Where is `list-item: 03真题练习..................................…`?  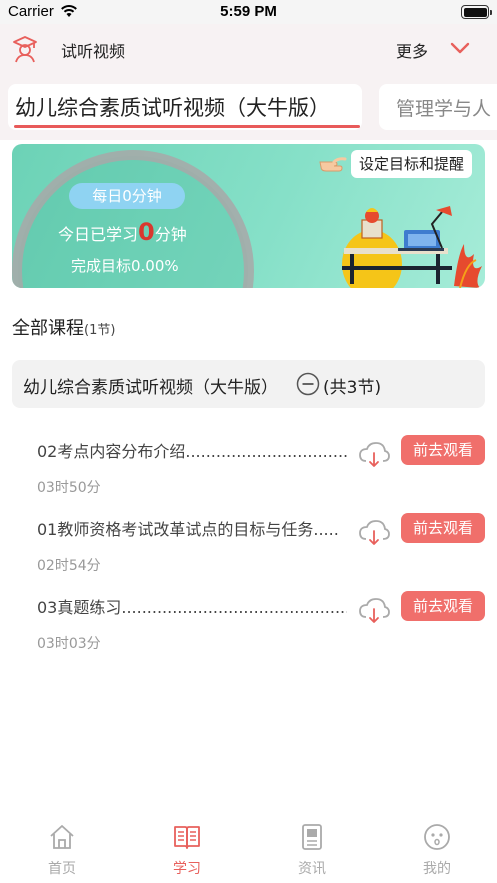 list-item: 03真题练习..................................… is located at coordinates (248, 629).